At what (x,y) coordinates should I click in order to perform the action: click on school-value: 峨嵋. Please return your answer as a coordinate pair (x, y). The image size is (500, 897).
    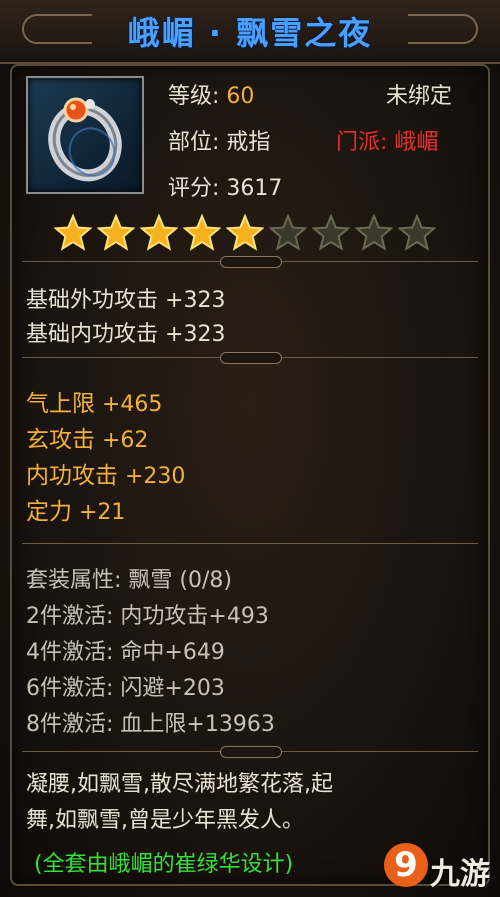
    Looking at the image, I should click on (416, 142).